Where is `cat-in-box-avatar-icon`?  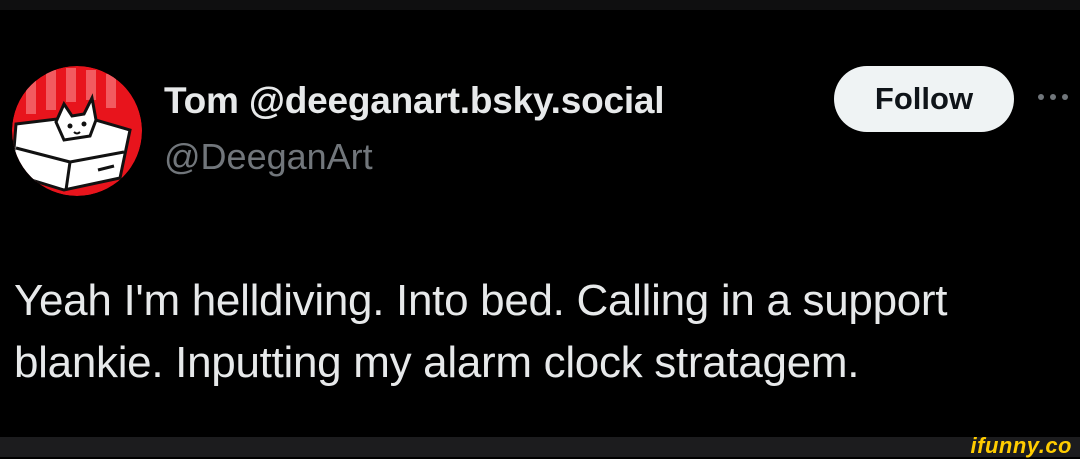
cat-in-box-avatar-icon is located at coordinates (77, 131).